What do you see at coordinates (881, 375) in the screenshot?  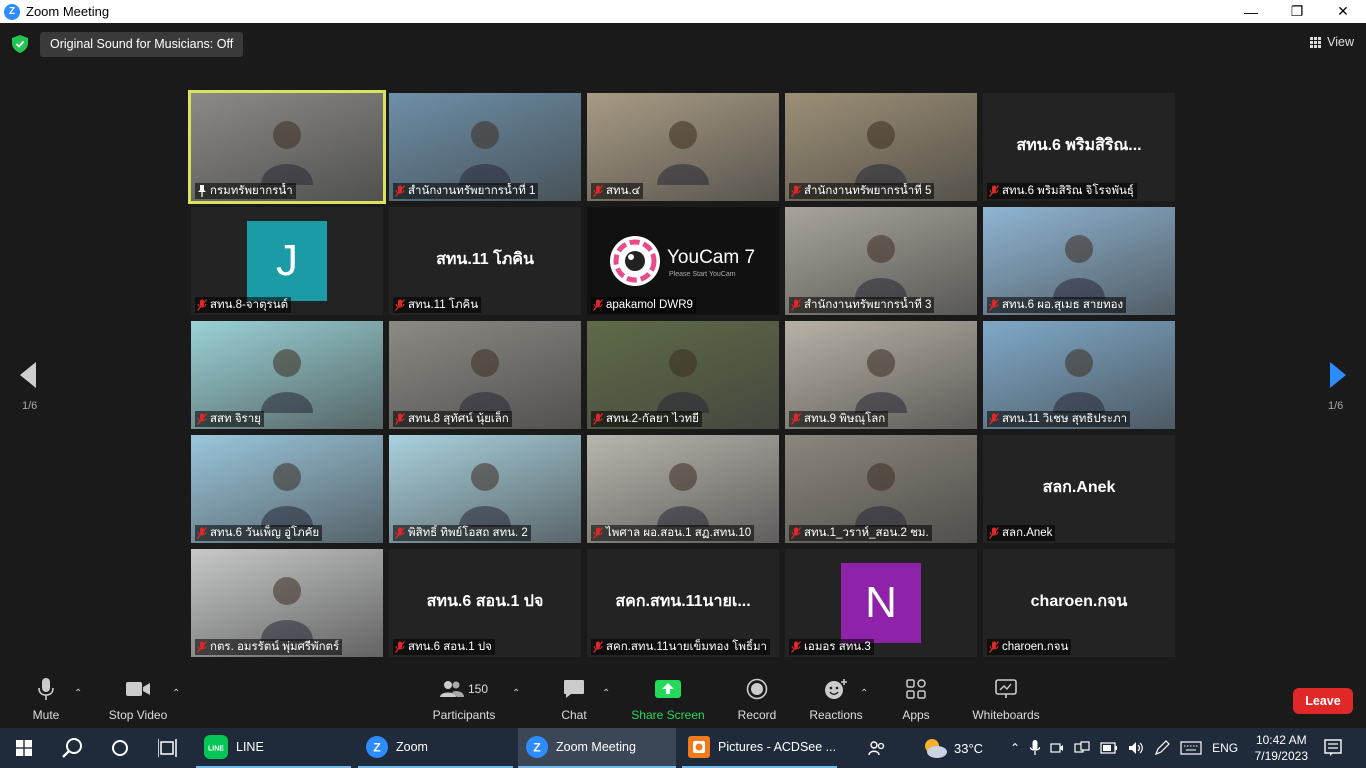 I see `participant-tile: สทน.9 พิษณุโลก` at bounding box center [881, 375].